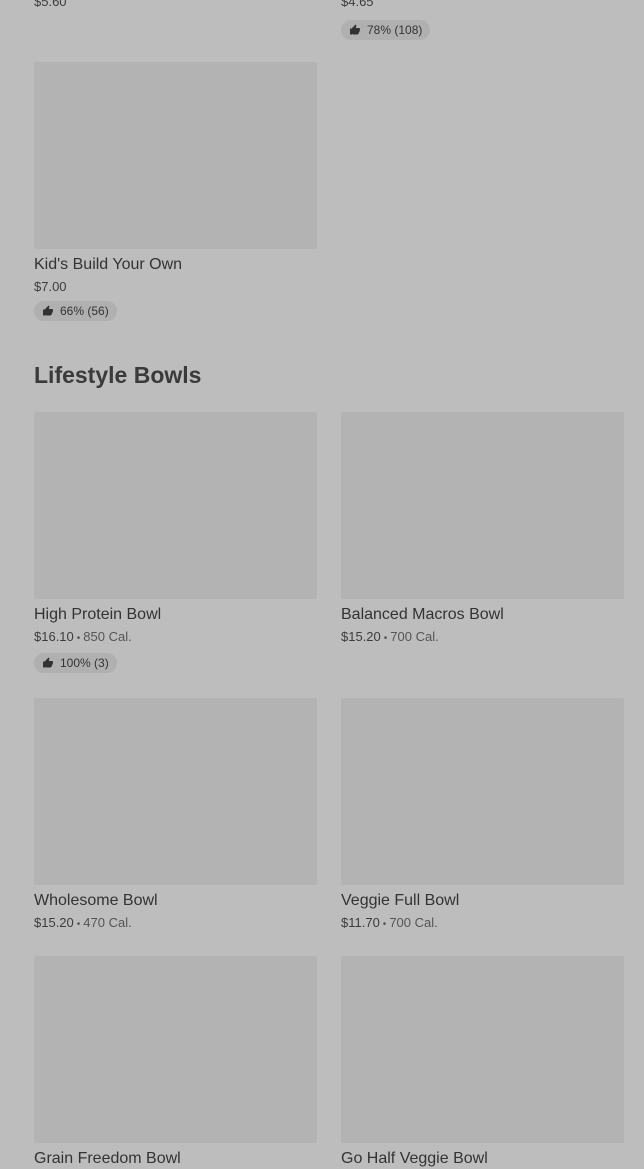 The width and height of the screenshot is (644, 1169). I want to click on item-name: Go Half Veggie Bowl, so click(414, 1158).